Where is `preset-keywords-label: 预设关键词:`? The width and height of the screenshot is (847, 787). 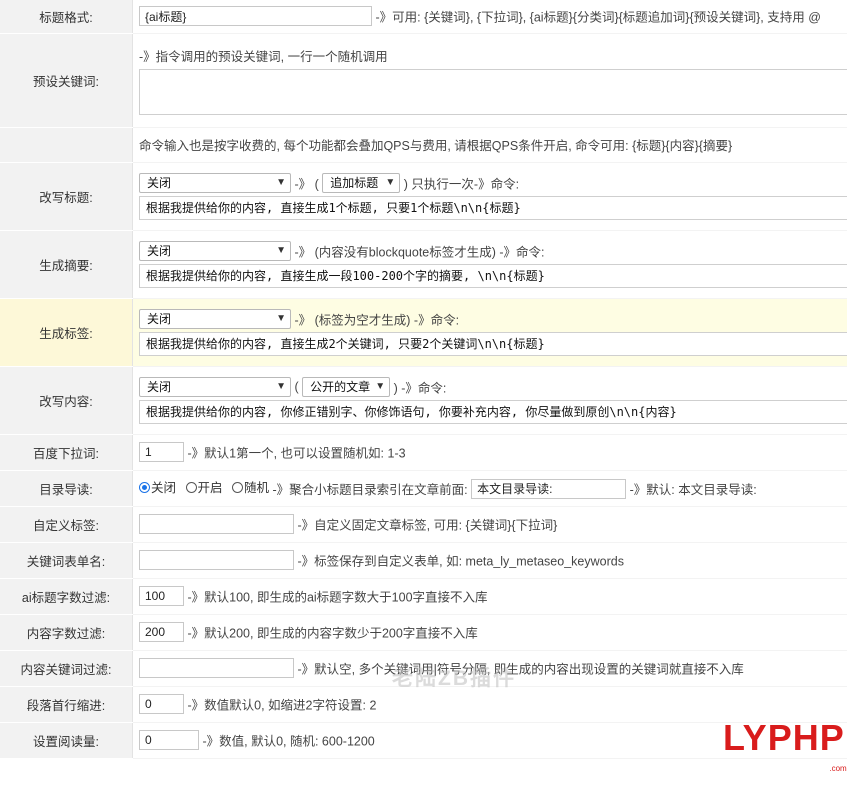 preset-keywords-label: 预设关键词: is located at coordinates (66, 80).